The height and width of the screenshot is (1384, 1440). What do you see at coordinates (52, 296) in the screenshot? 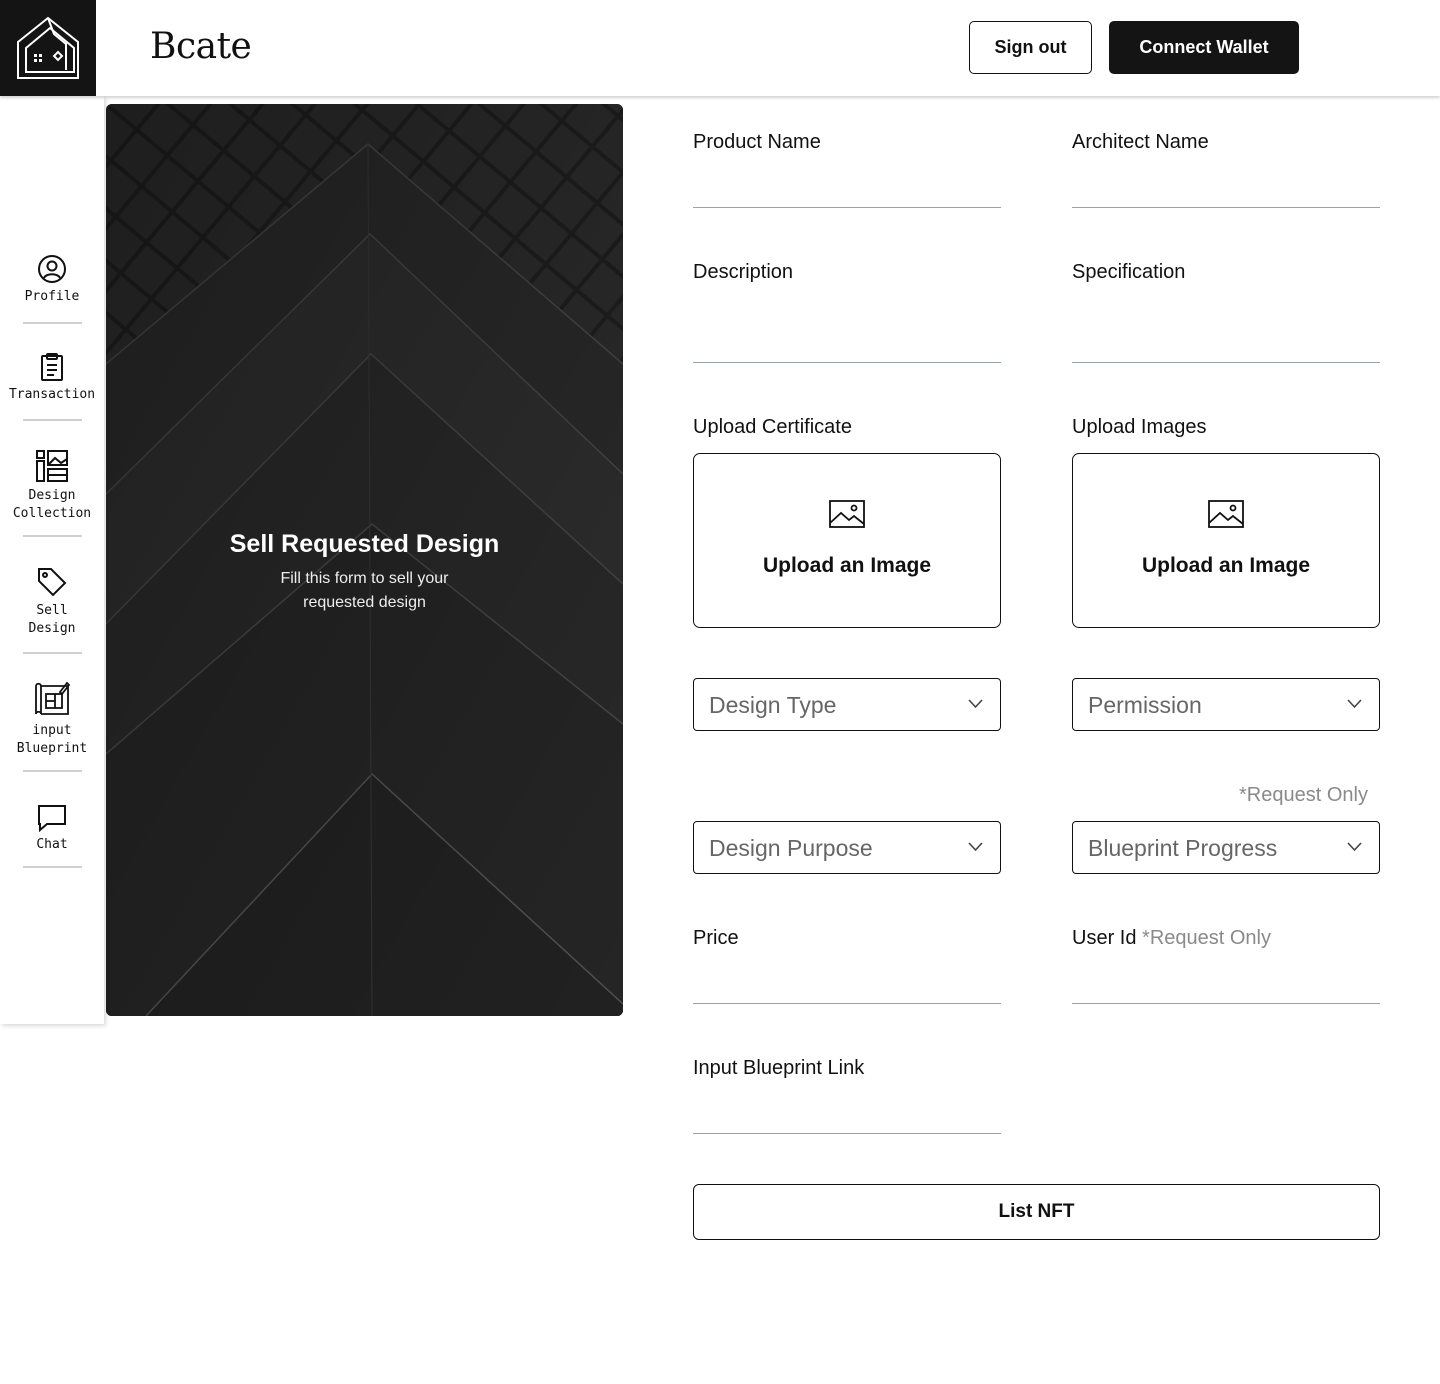
I see `sidebar-item-label: Profile` at bounding box center [52, 296].